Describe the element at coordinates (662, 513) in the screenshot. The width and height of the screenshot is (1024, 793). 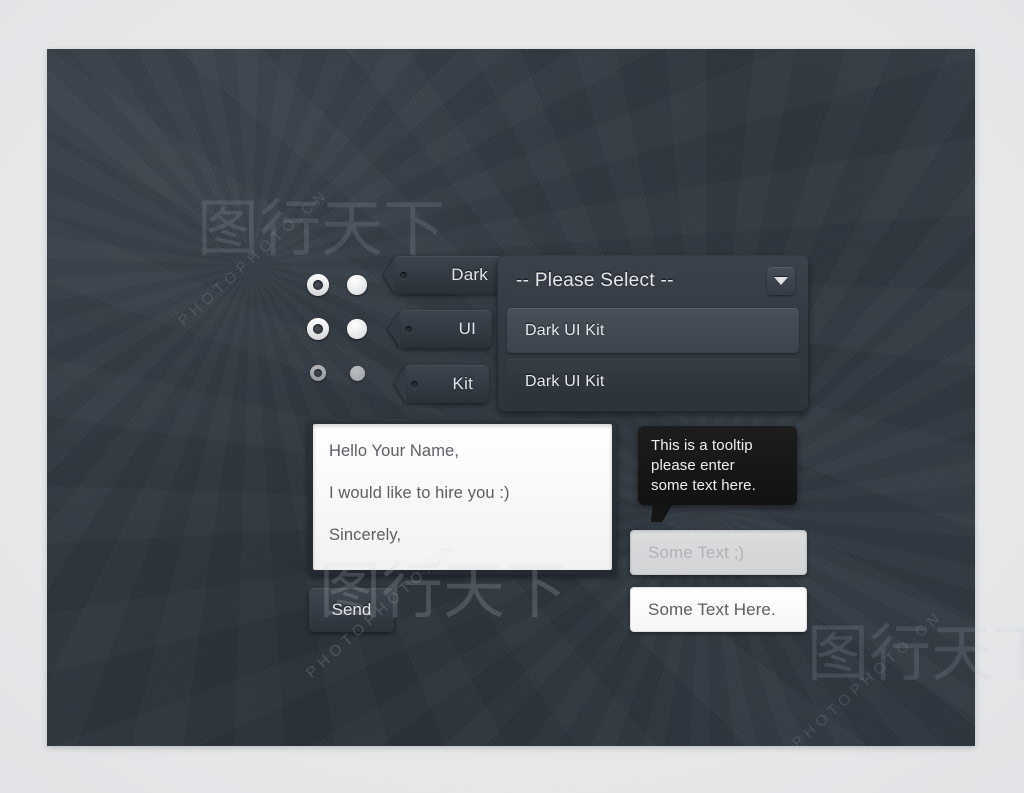
I see `tooltip-tail-icon` at that location.